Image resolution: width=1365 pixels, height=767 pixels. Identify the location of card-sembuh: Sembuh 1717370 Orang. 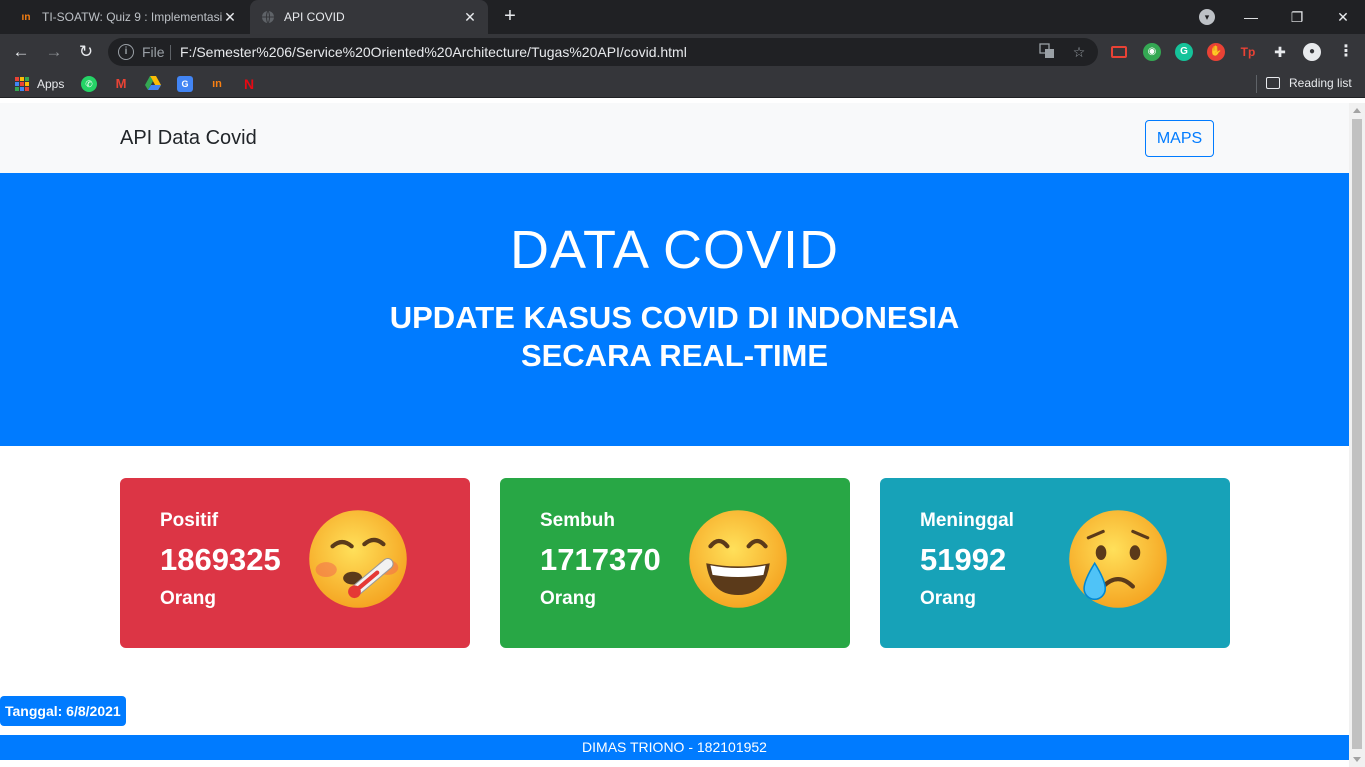
(675, 563).